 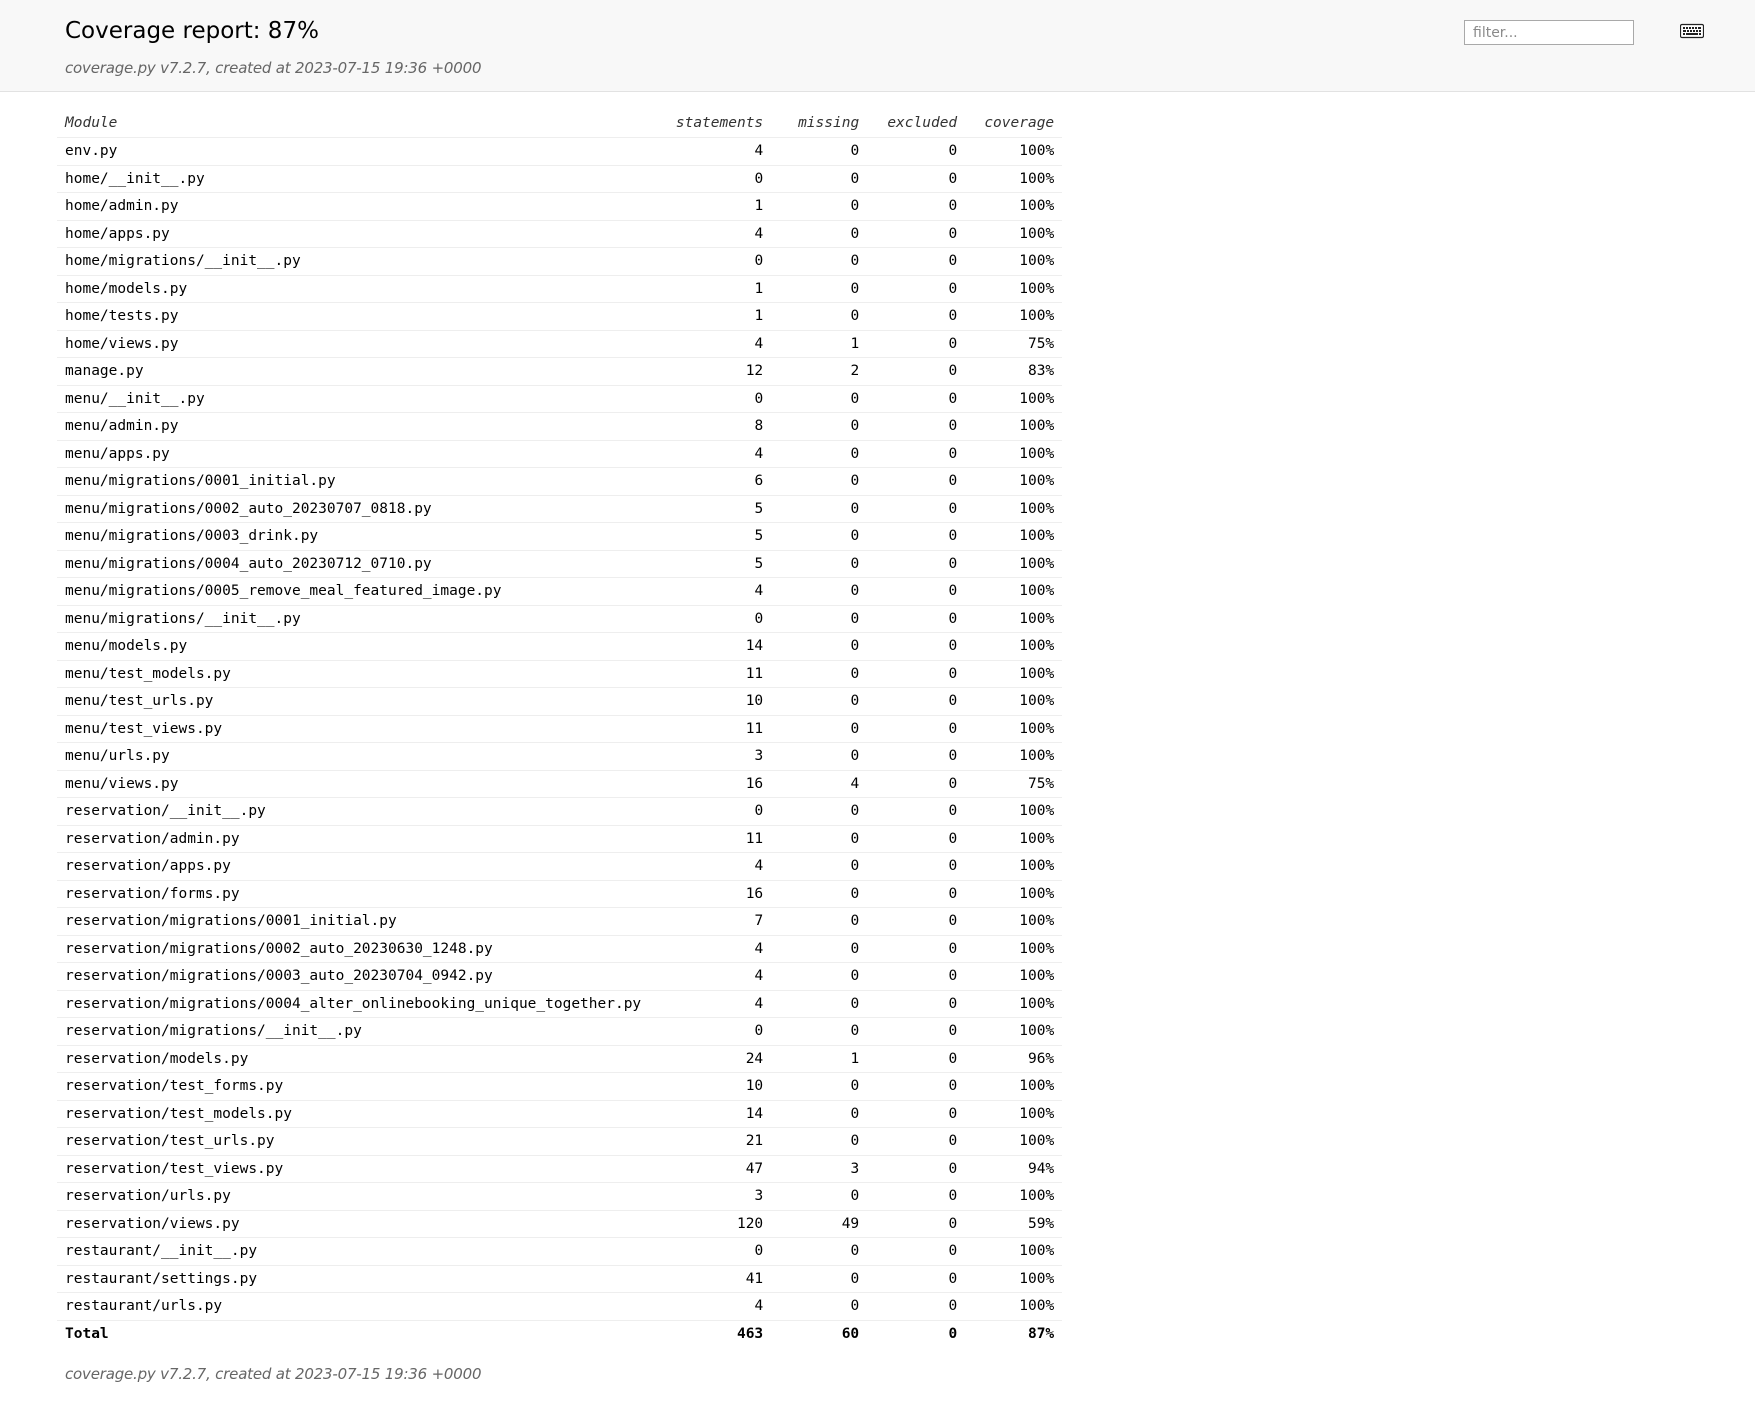 I want to click on module-link: restaurant/__init__.py, so click(x=353, y=1252).